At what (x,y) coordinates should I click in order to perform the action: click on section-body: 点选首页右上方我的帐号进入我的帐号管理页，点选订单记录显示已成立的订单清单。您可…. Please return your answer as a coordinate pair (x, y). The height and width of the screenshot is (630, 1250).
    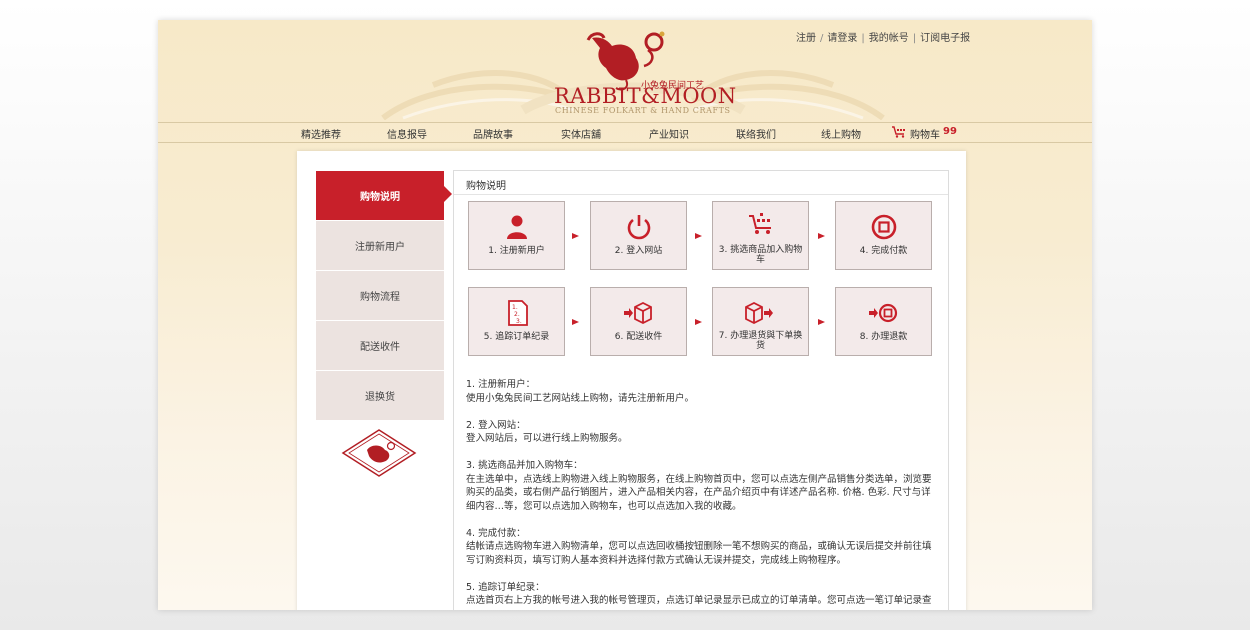
    Looking at the image, I should click on (699, 600).